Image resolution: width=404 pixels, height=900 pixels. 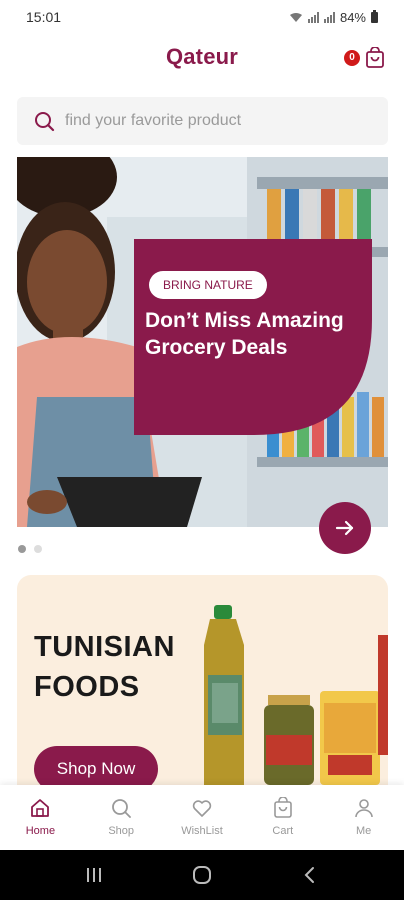 What do you see at coordinates (363, 808) in the screenshot?
I see `user-icon` at bounding box center [363, 808].